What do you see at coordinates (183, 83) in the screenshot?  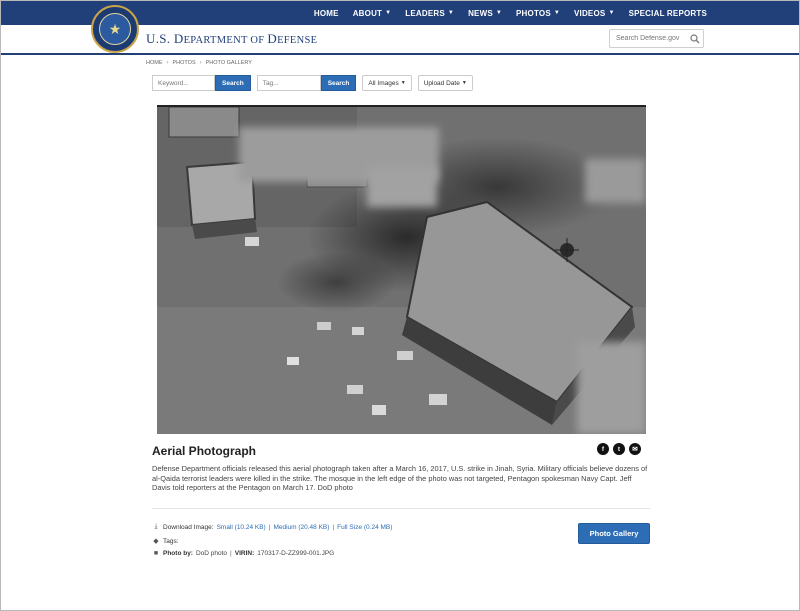 I see `keyword-input` at bounding box center [183, 83].